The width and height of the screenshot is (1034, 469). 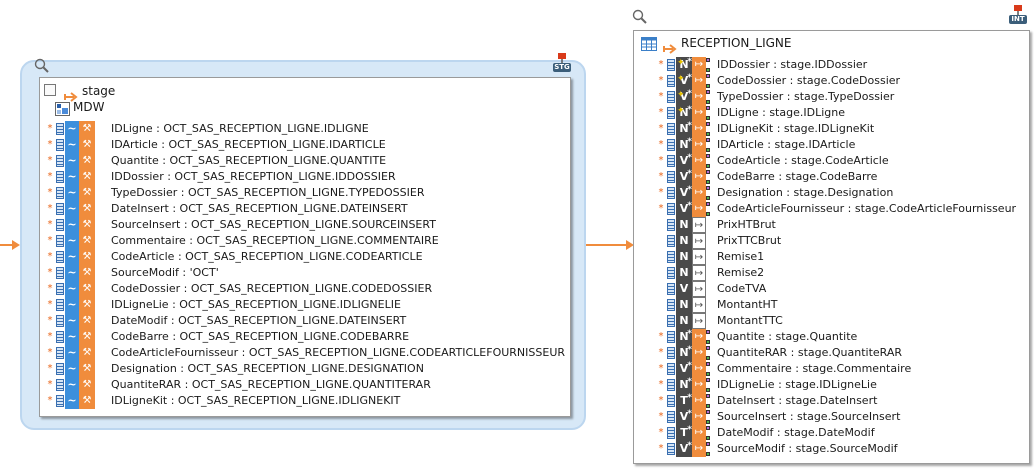 What do you see at coordinates (132, 273) in the screenshot?
I see `stage-column-row: * ~ ⚒ SourceModif : 'OCT'` at bounding box center [132, 273].